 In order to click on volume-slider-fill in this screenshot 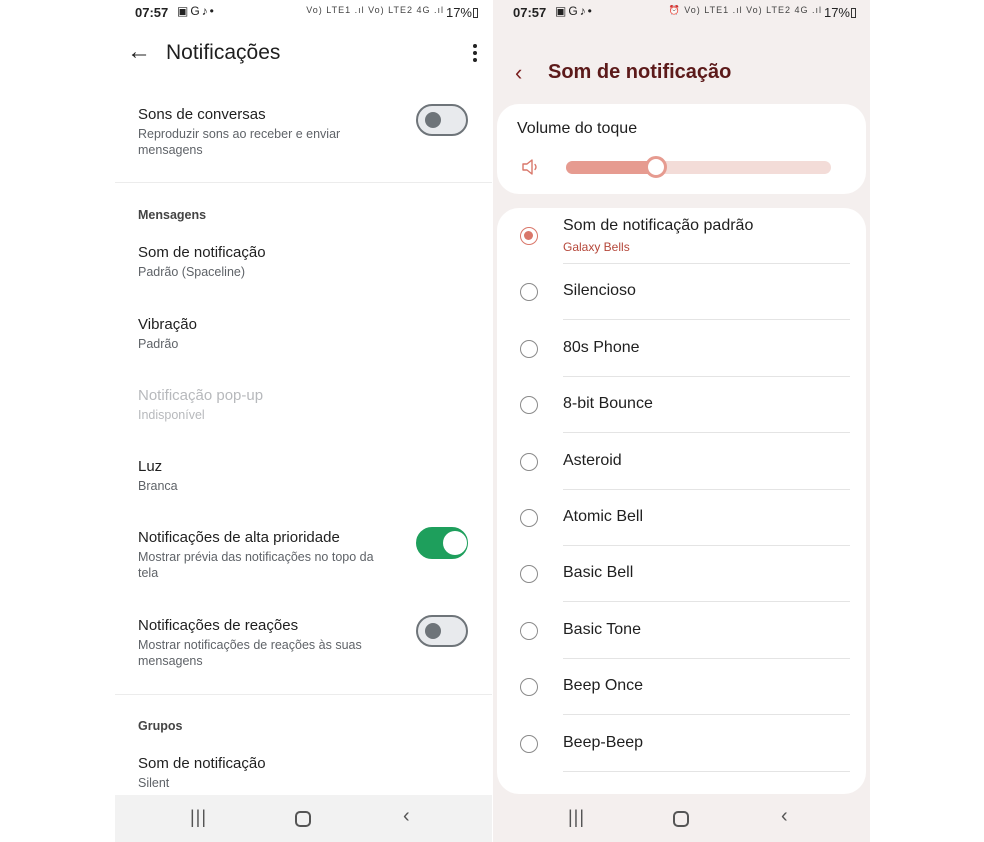, I will do `click(611, 167)`.